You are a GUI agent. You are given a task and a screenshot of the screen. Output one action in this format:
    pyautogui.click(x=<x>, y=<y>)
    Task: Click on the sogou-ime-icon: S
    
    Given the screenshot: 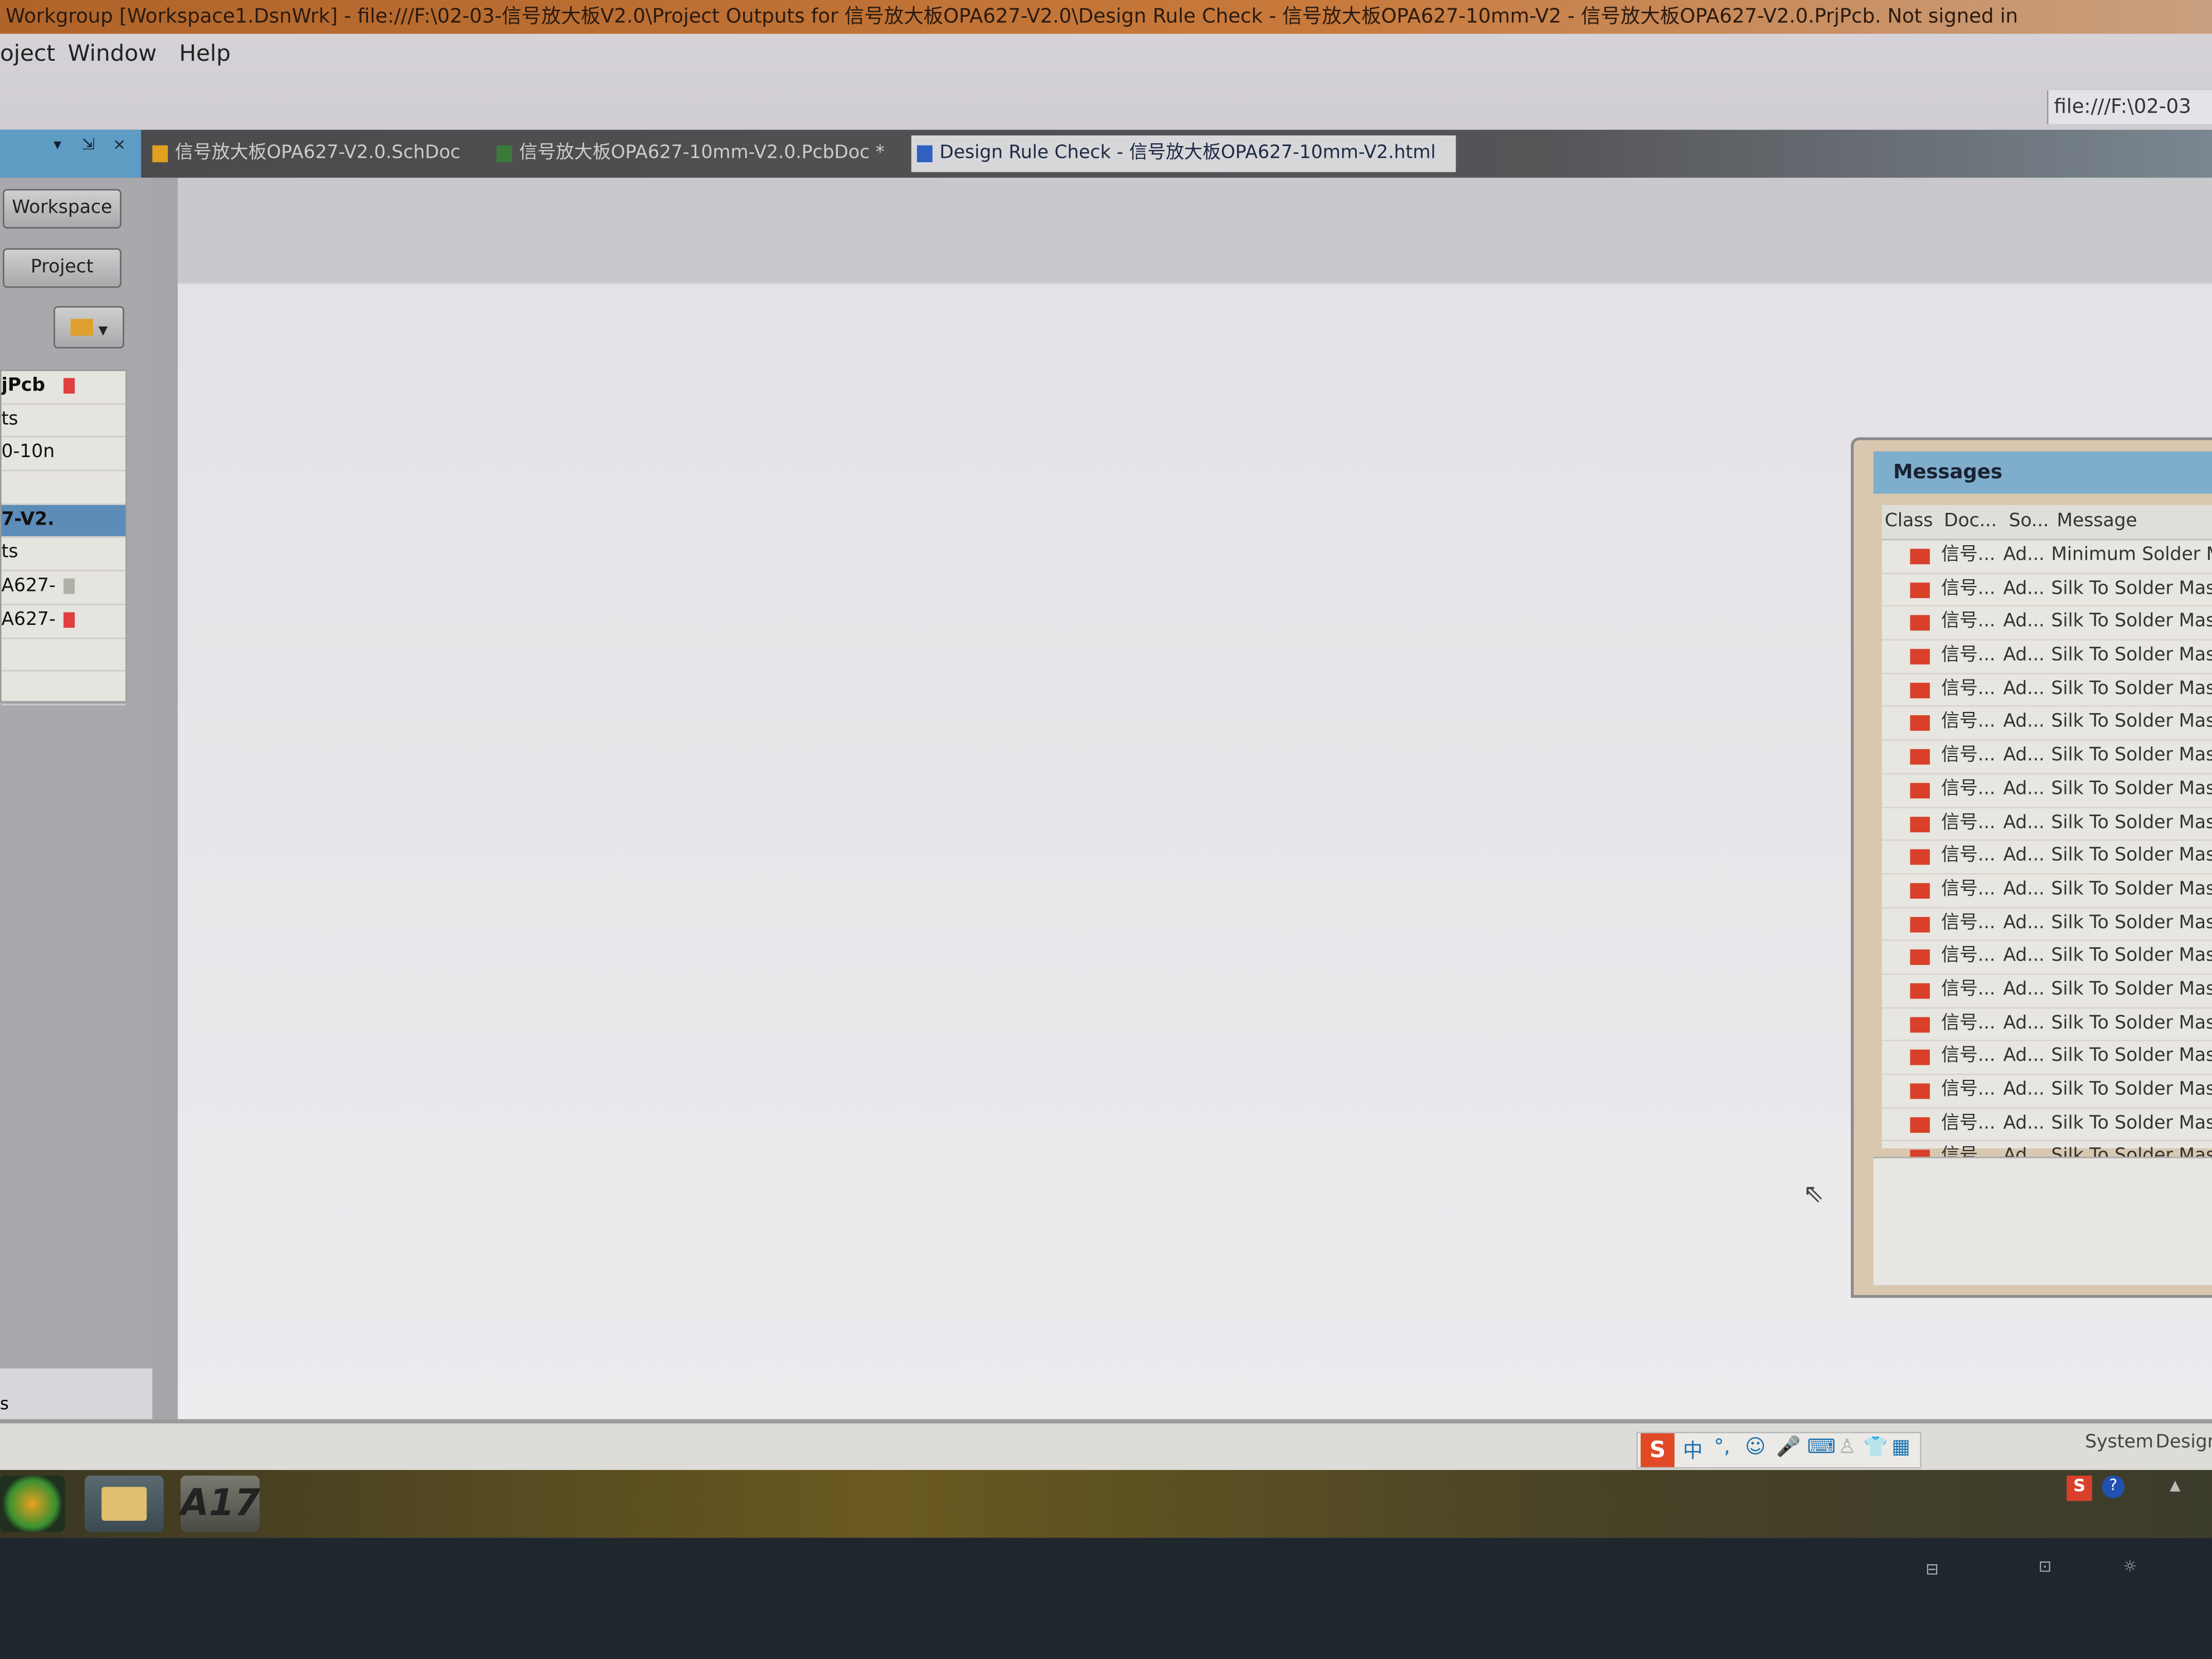 What is the action you would take?
    pyautogui.click(x=1658, y=1450)
    